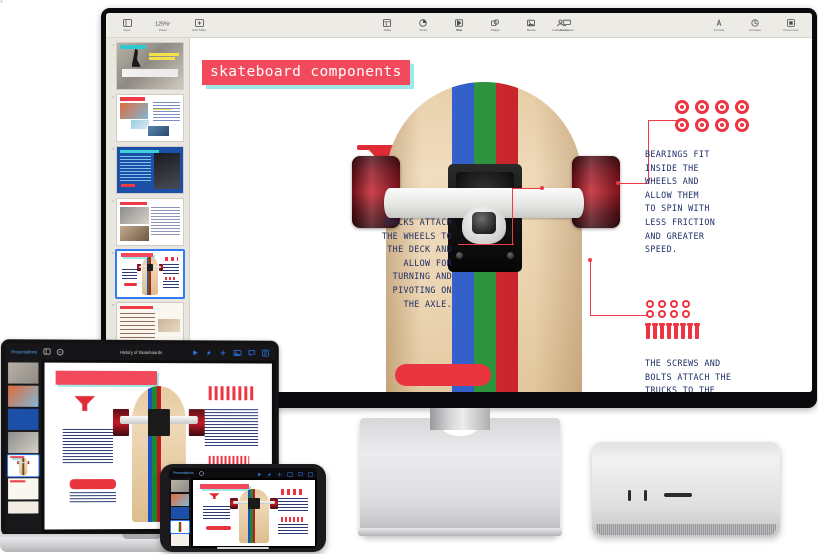  What do you see at coordinates (171, 259) in the screenshot?
I see `thumb-bearings-icon` at bounding box center [171, 259].